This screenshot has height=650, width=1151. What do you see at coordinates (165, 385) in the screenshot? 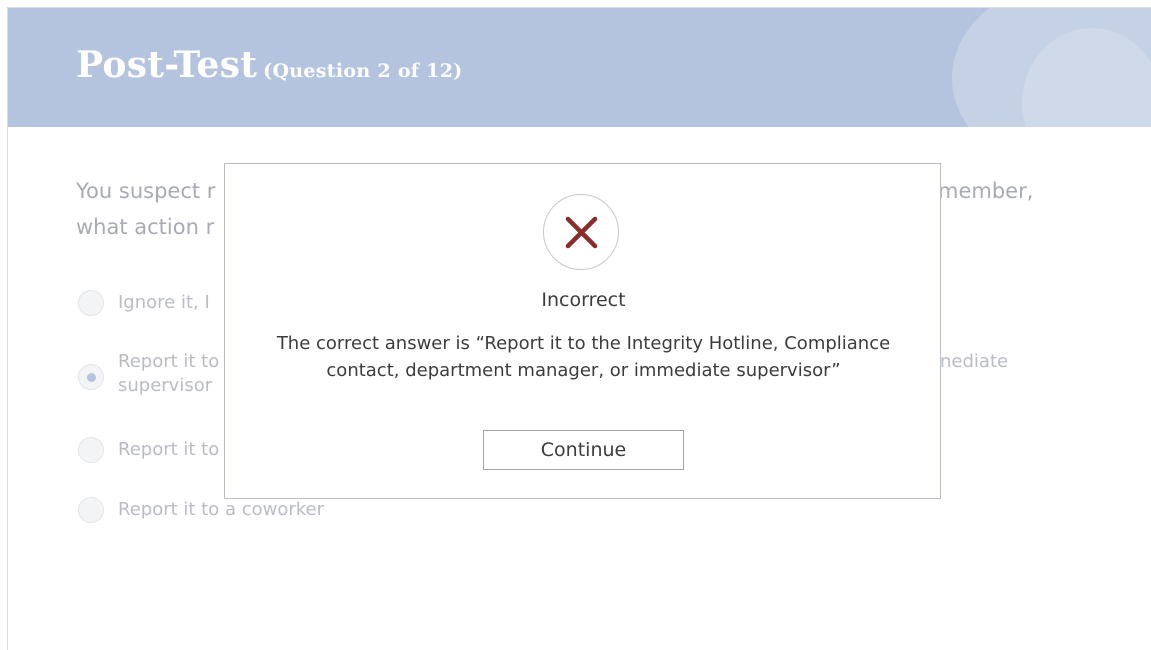
I see `option-label-line-2: supervisor` at bounding box center [165, 385].